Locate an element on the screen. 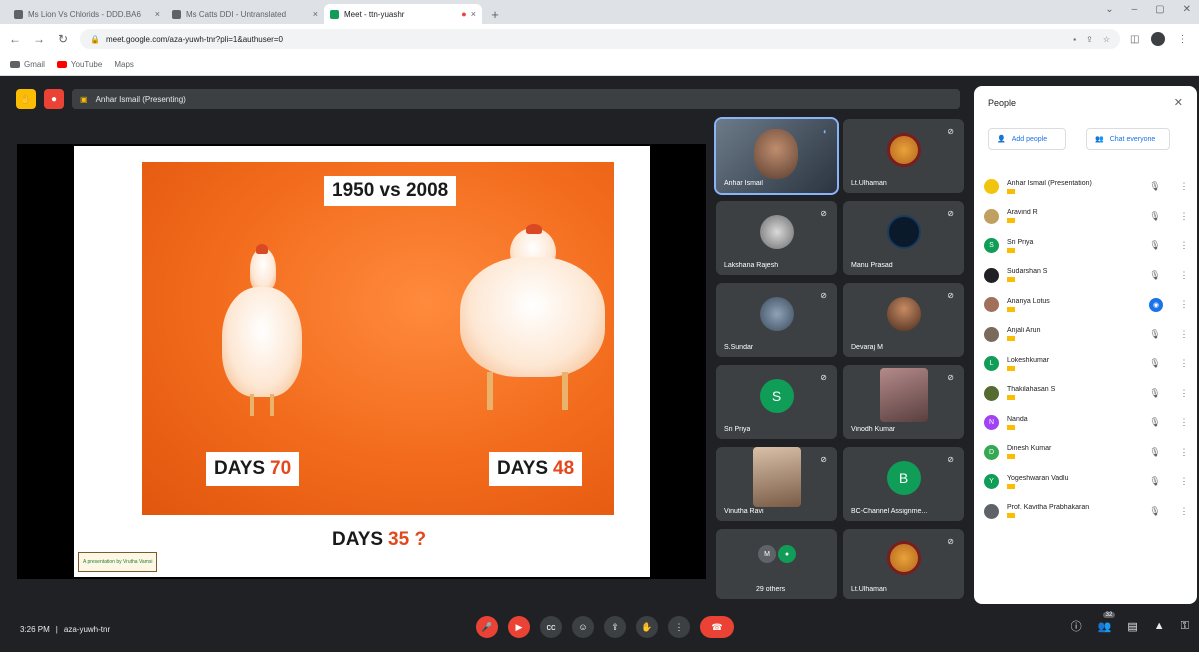 This screenshot has height=652, width=1199. leave-call-button: ☎ is located at coordinates (717, 627).